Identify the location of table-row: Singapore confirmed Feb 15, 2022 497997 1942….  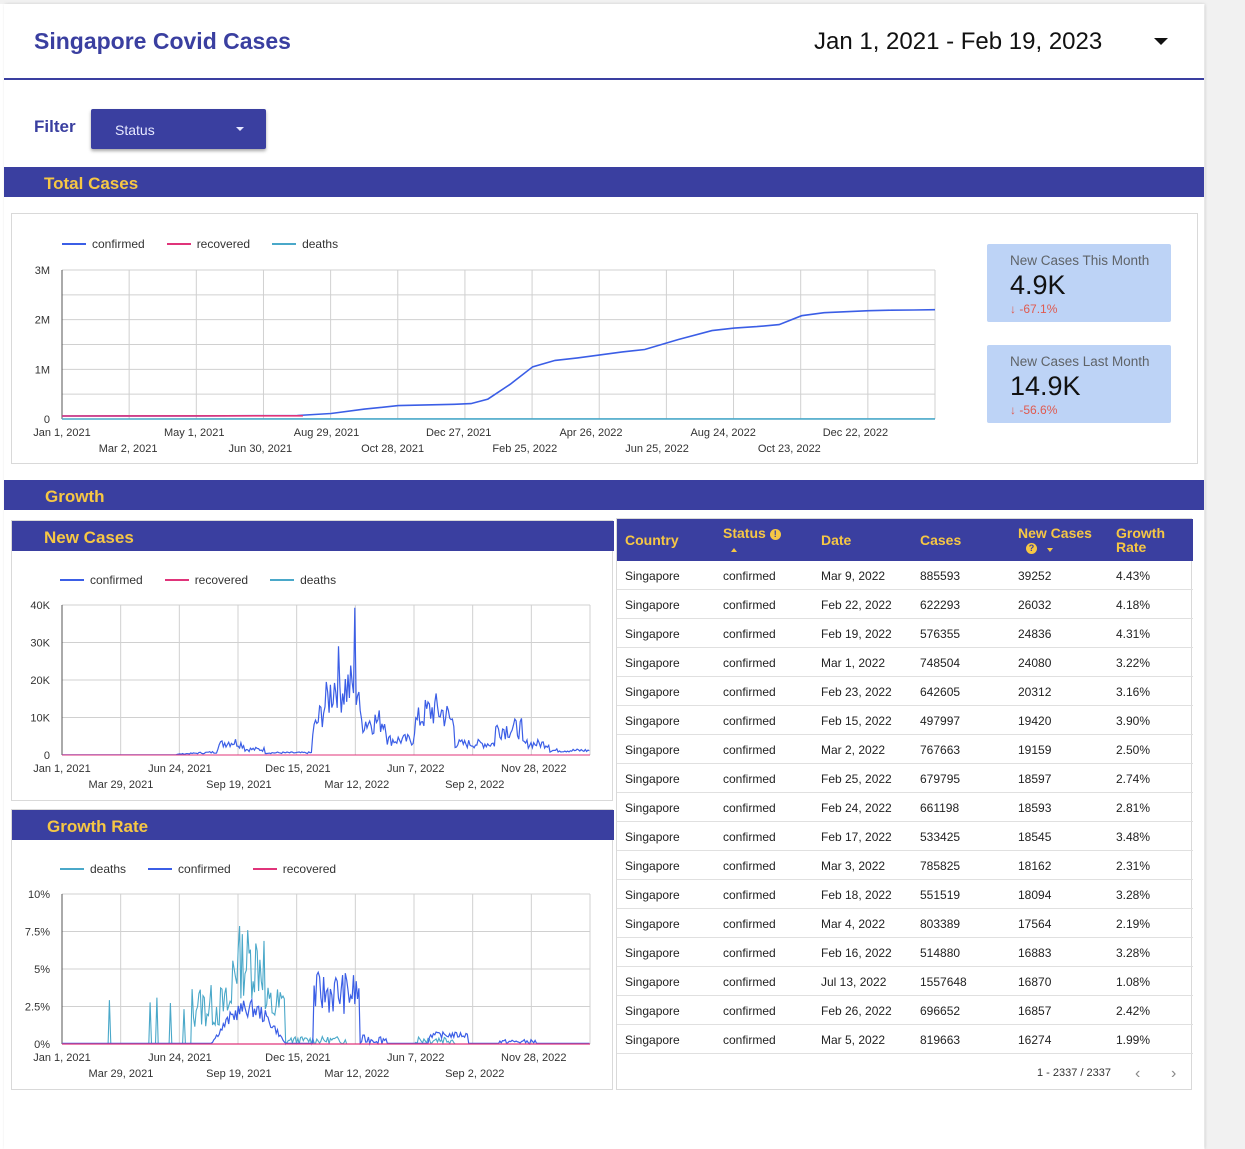
(905, 720).